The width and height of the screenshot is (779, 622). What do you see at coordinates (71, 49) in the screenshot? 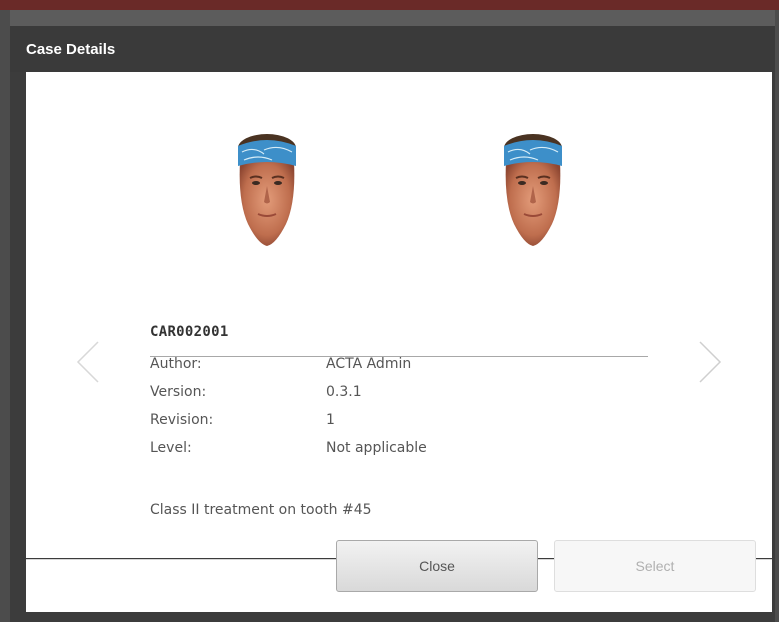
I see `dialog-title: Case Details` at bounding box center [71, 49].